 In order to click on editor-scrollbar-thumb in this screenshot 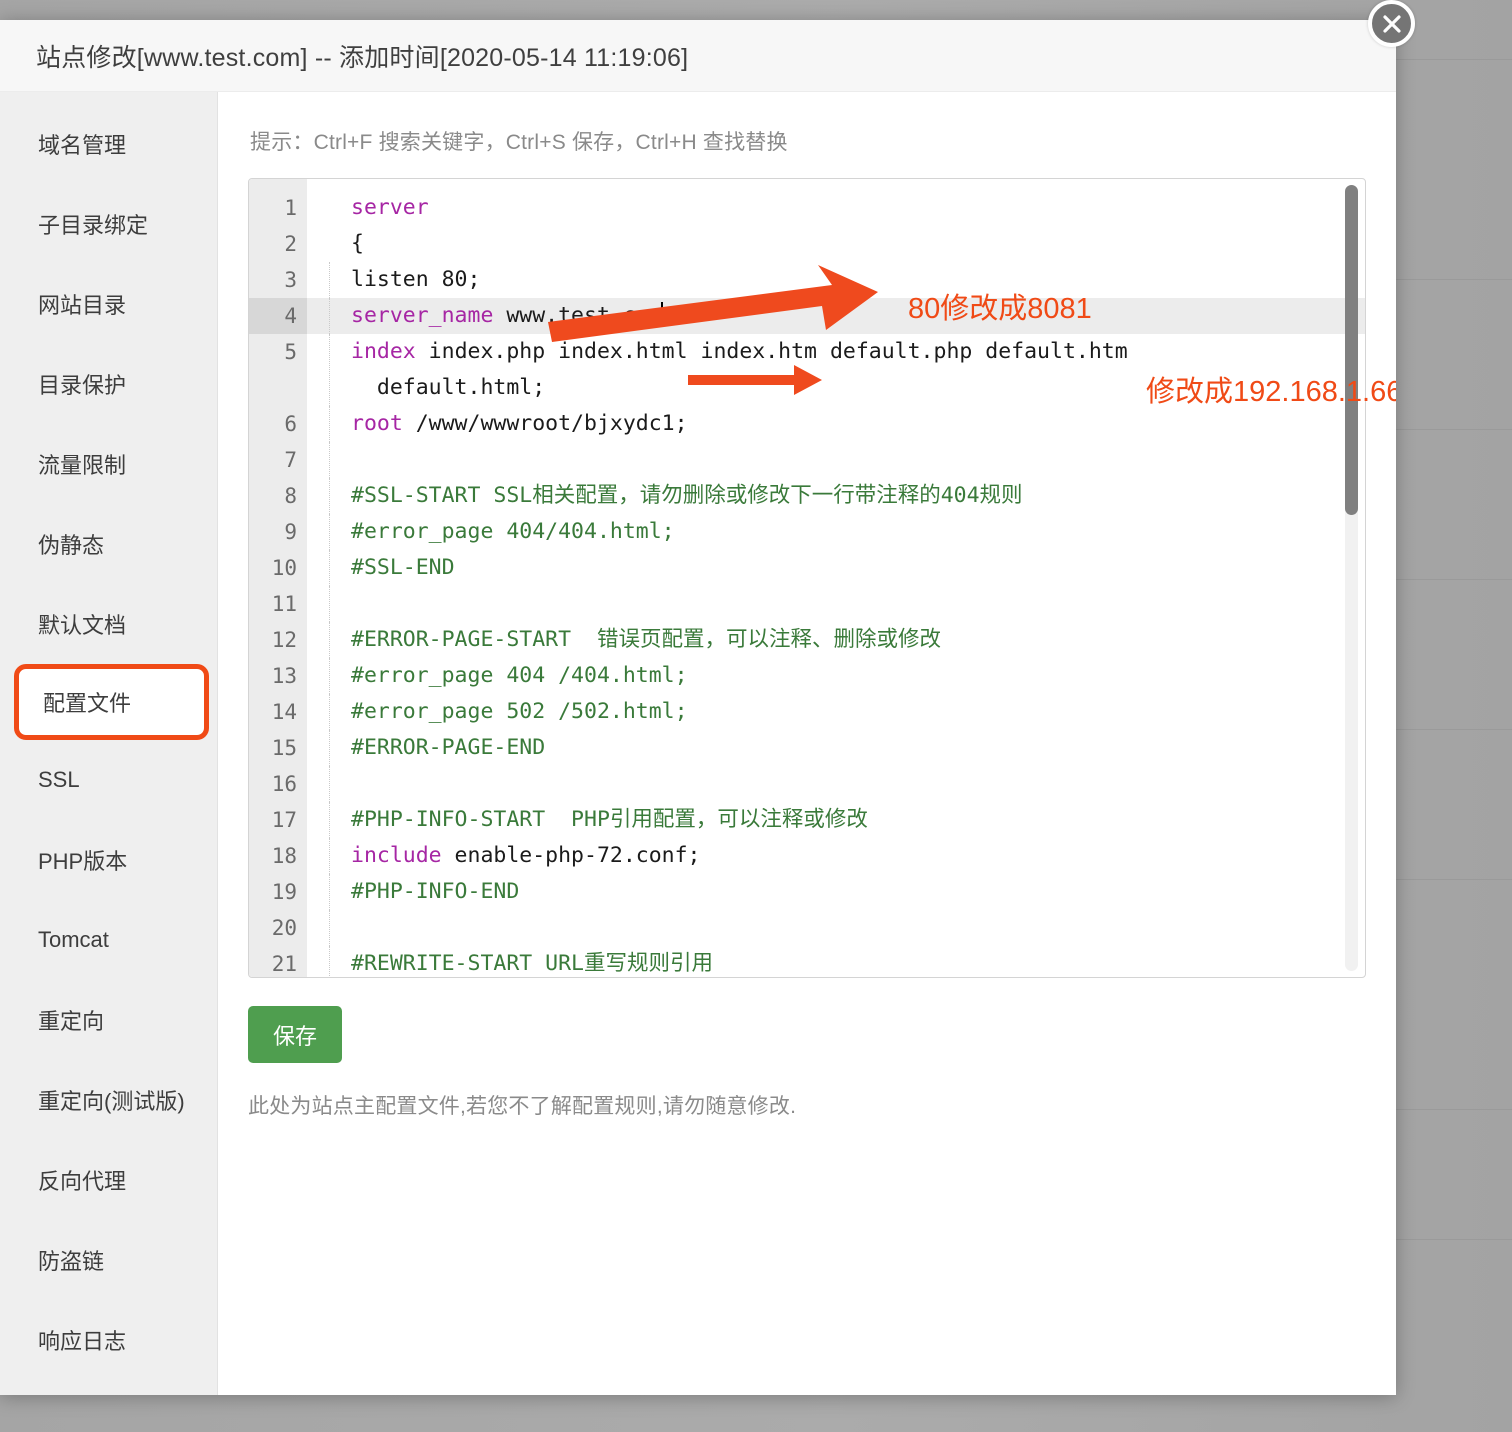, I will do `click(1351, 350)`.